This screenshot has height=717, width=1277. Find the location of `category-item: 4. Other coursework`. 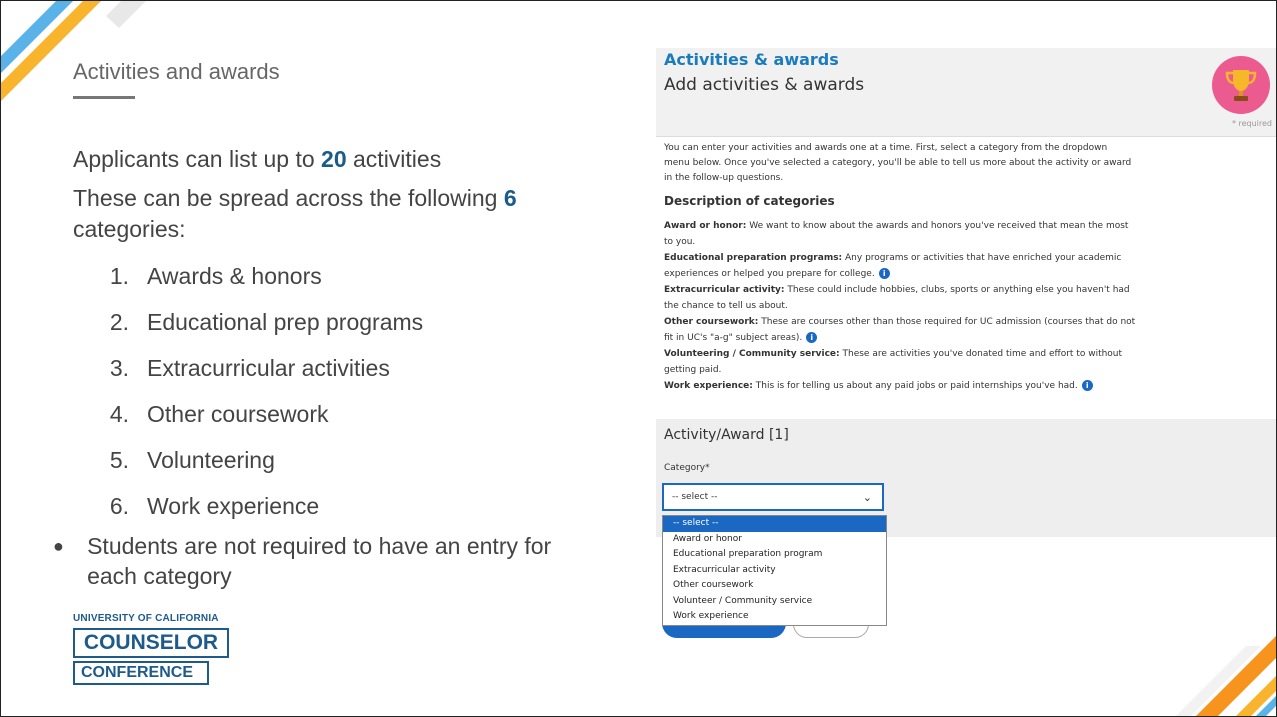

category-item: 4. Other coursework is located at coordinates (219, 413).